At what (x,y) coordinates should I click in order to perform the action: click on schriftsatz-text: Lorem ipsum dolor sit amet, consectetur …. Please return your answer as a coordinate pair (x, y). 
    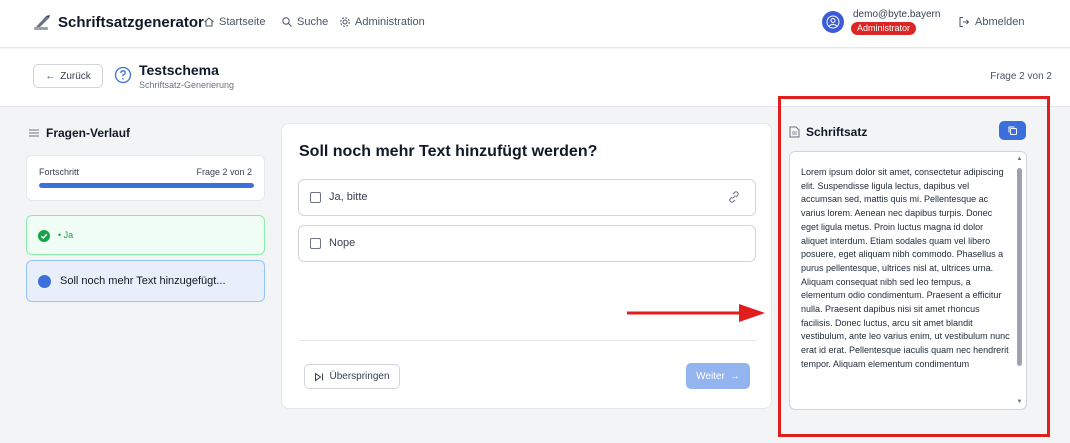
    Looking at the image, I should click on (905, 268).